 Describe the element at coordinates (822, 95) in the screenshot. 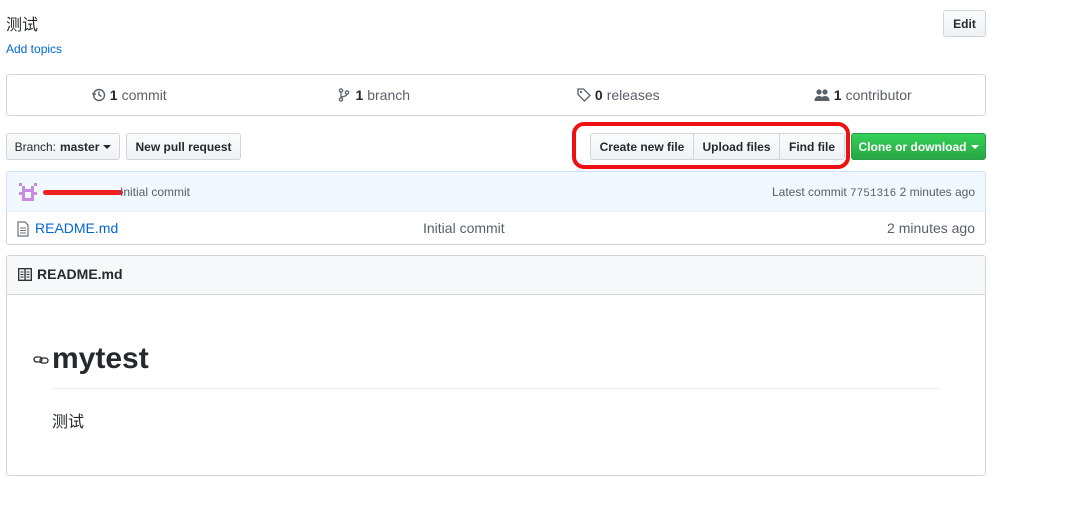

I see `people-icon` at that location.